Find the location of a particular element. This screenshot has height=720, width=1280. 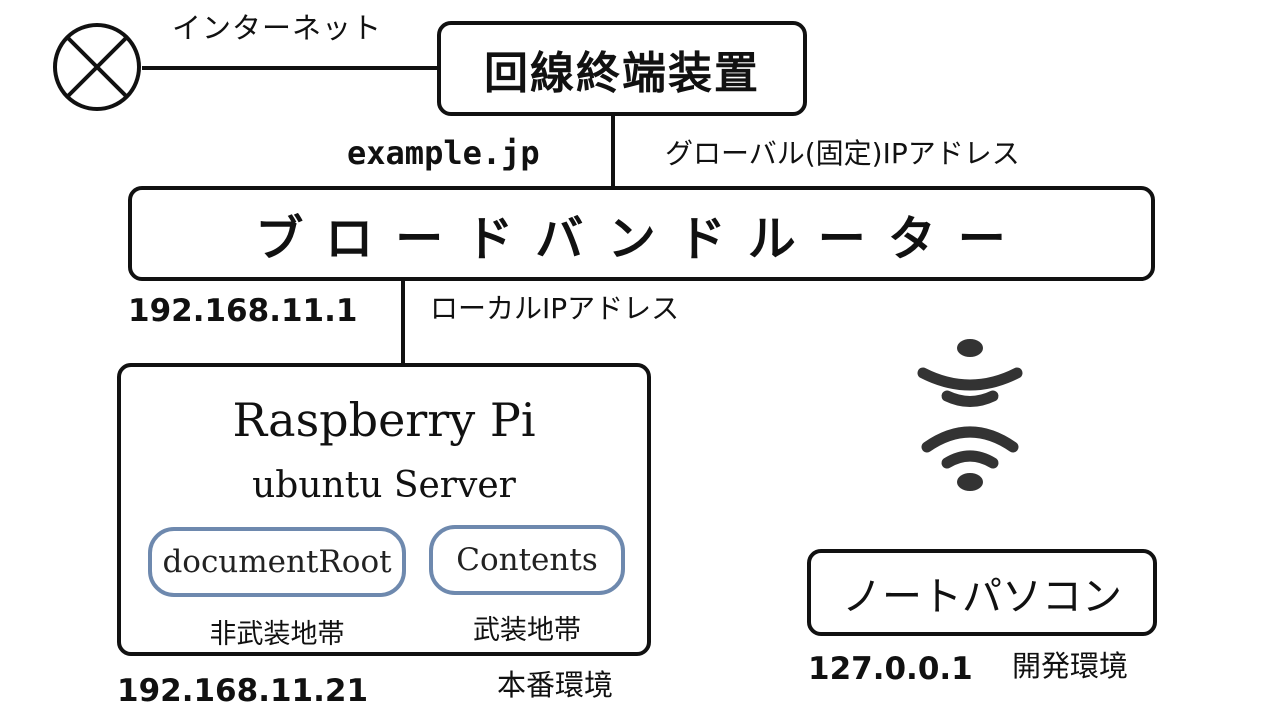

onu-box: 回線終端装置 is located at coordinates (622, 68).